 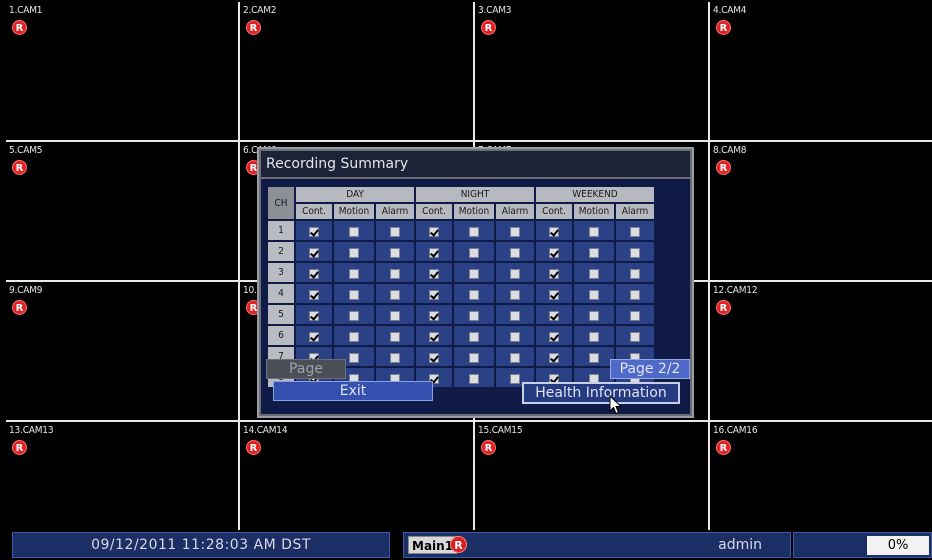 What do you see at coordinates (123, 476) in the screenshot?
I see `camera-tile: 13.CAM13 R` at bounding box center [123, 476].